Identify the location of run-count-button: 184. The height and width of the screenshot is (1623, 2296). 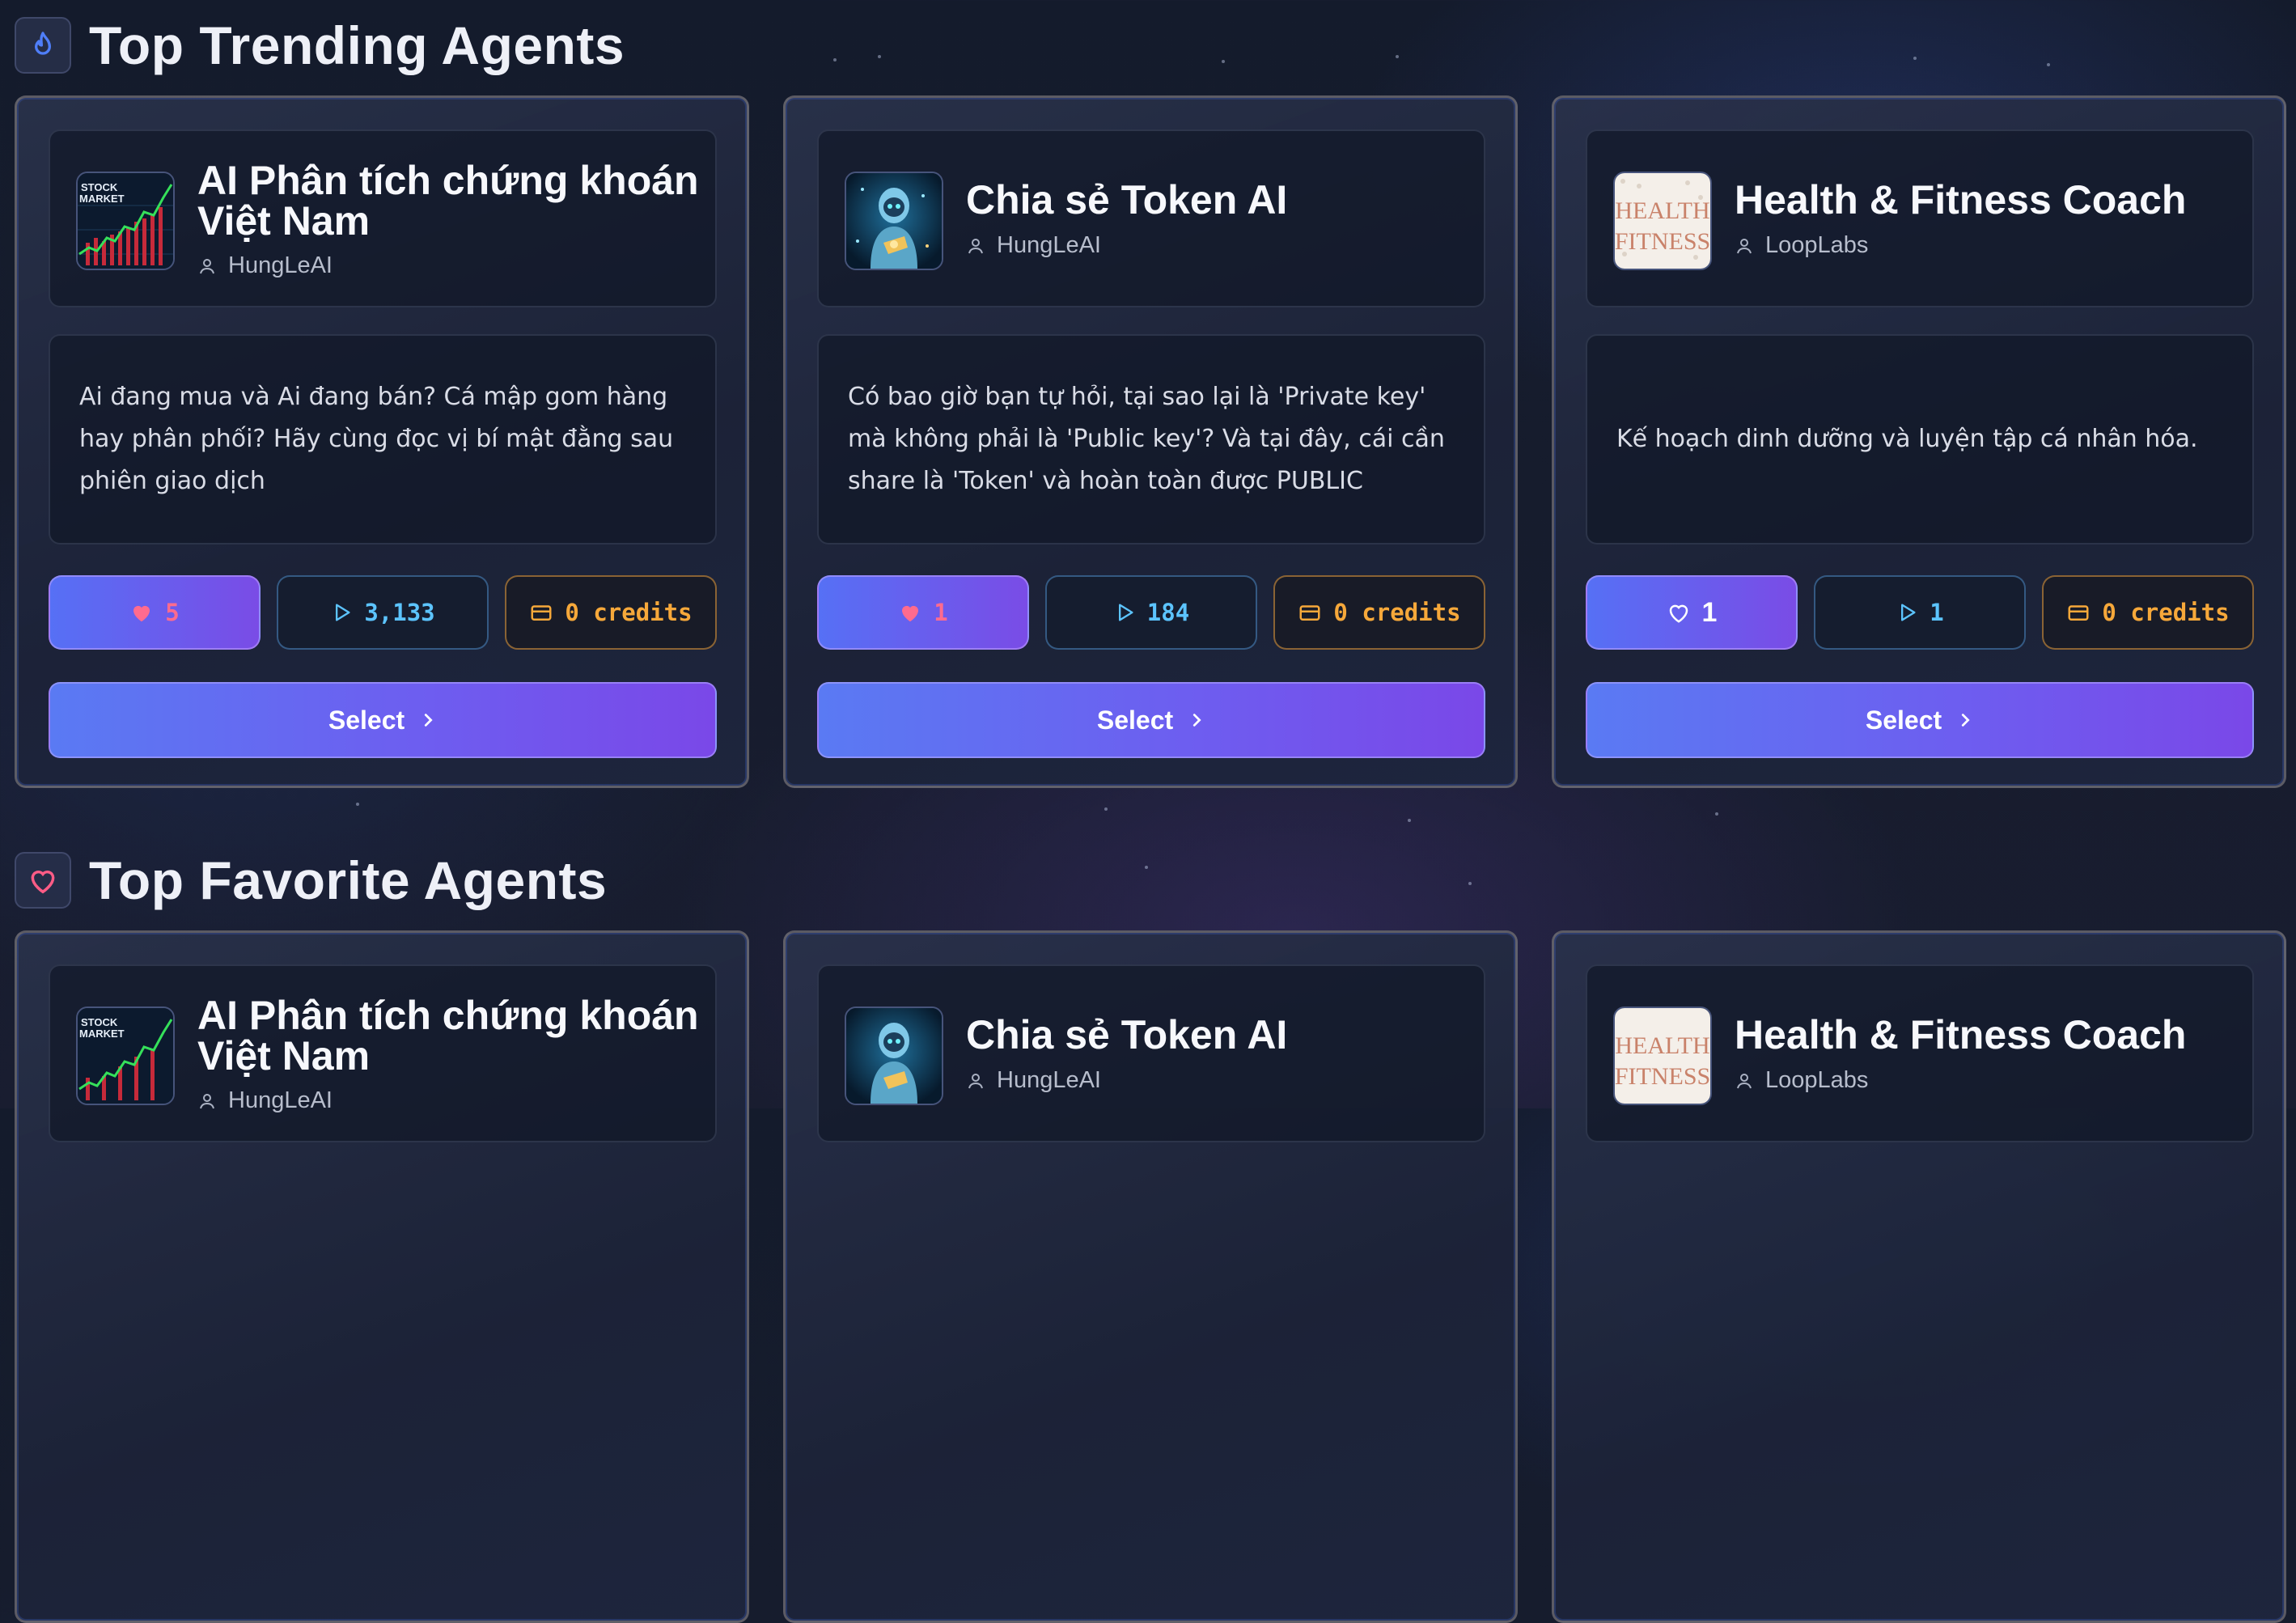
(1151, 612).